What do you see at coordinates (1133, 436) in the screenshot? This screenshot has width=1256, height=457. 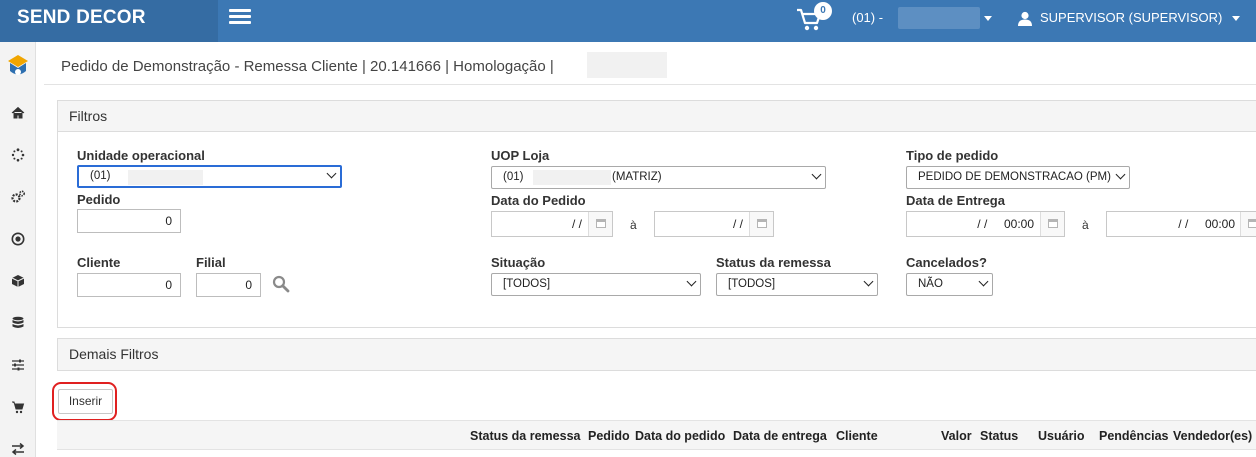 I see `col-pendencias: Pendências` at bounding box center [1133, 436].